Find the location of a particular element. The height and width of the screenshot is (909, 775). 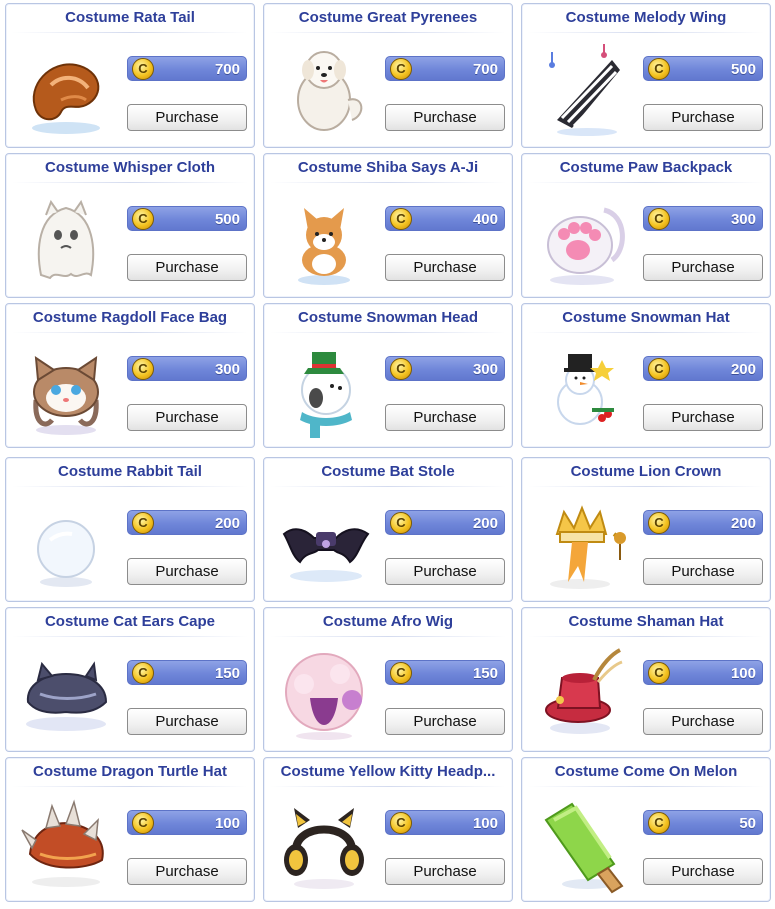

kitty-headphones-icon is located at coordinates (324, 844).